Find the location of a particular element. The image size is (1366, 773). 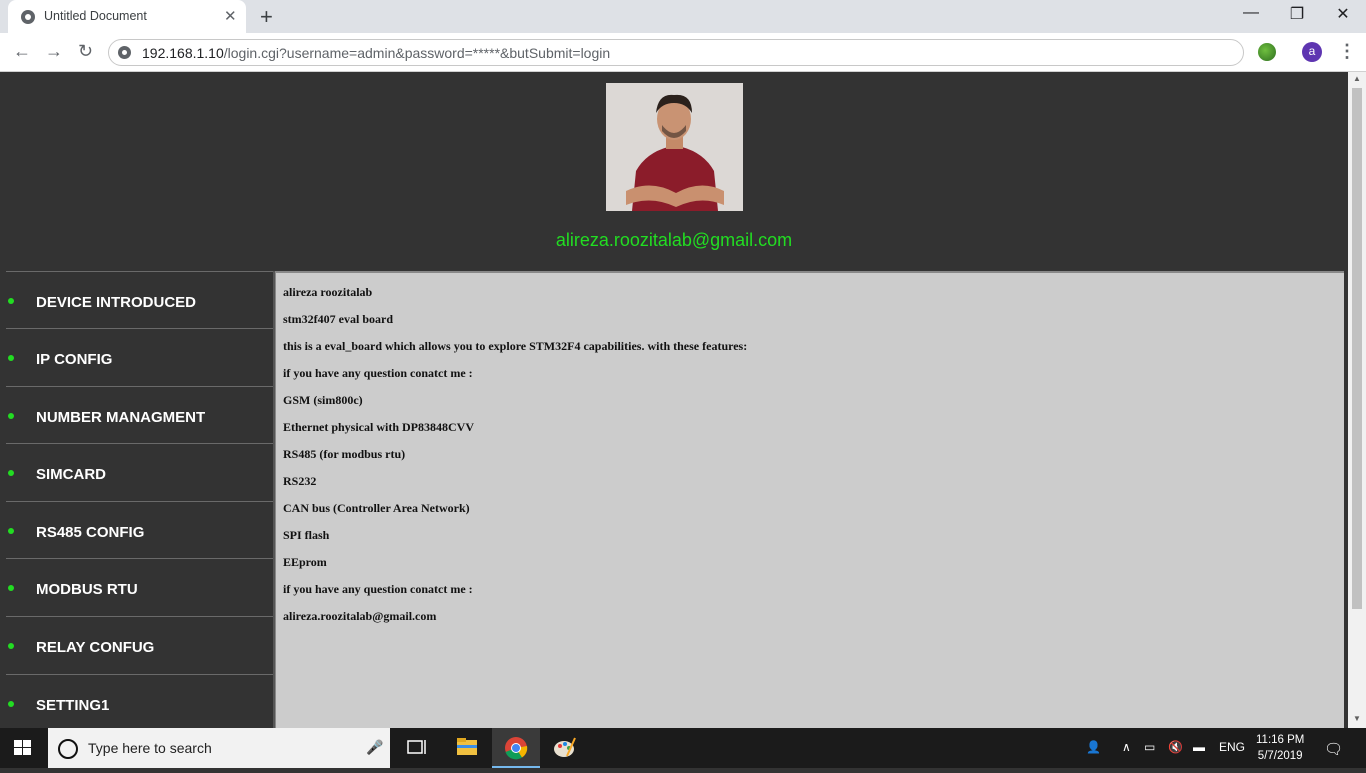

reload-button: ↻ is located at coordinates (85, 51).